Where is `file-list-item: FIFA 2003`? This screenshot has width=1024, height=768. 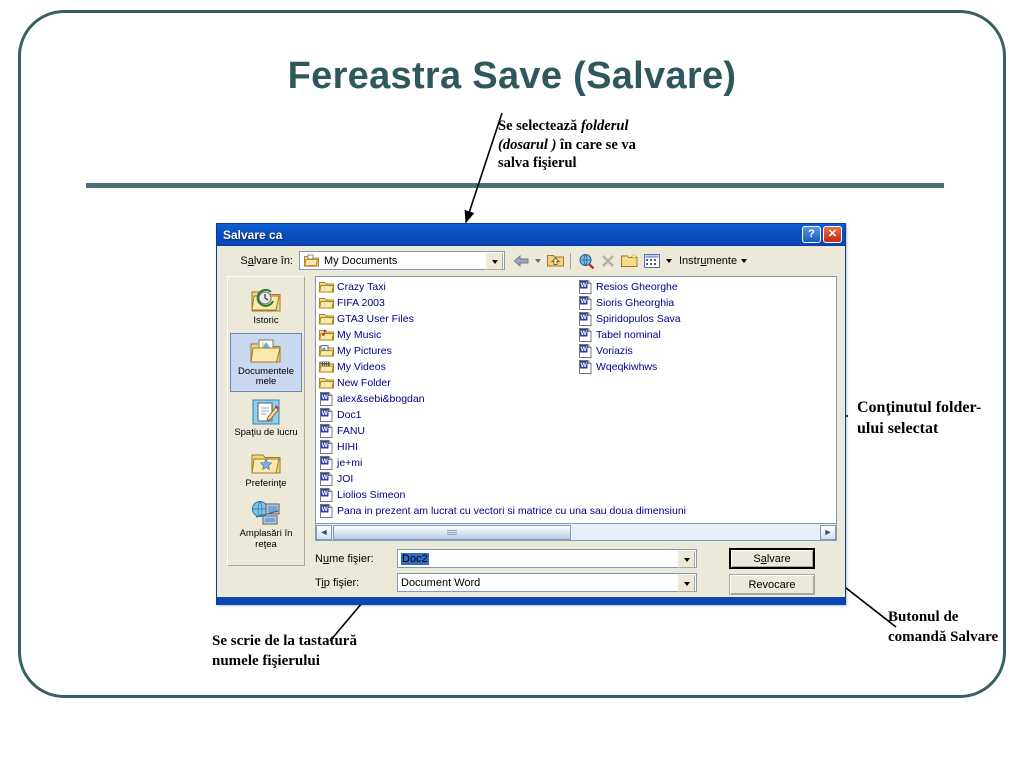 file-list-item: FIFA 2003 is located at coordinates (447, 303).